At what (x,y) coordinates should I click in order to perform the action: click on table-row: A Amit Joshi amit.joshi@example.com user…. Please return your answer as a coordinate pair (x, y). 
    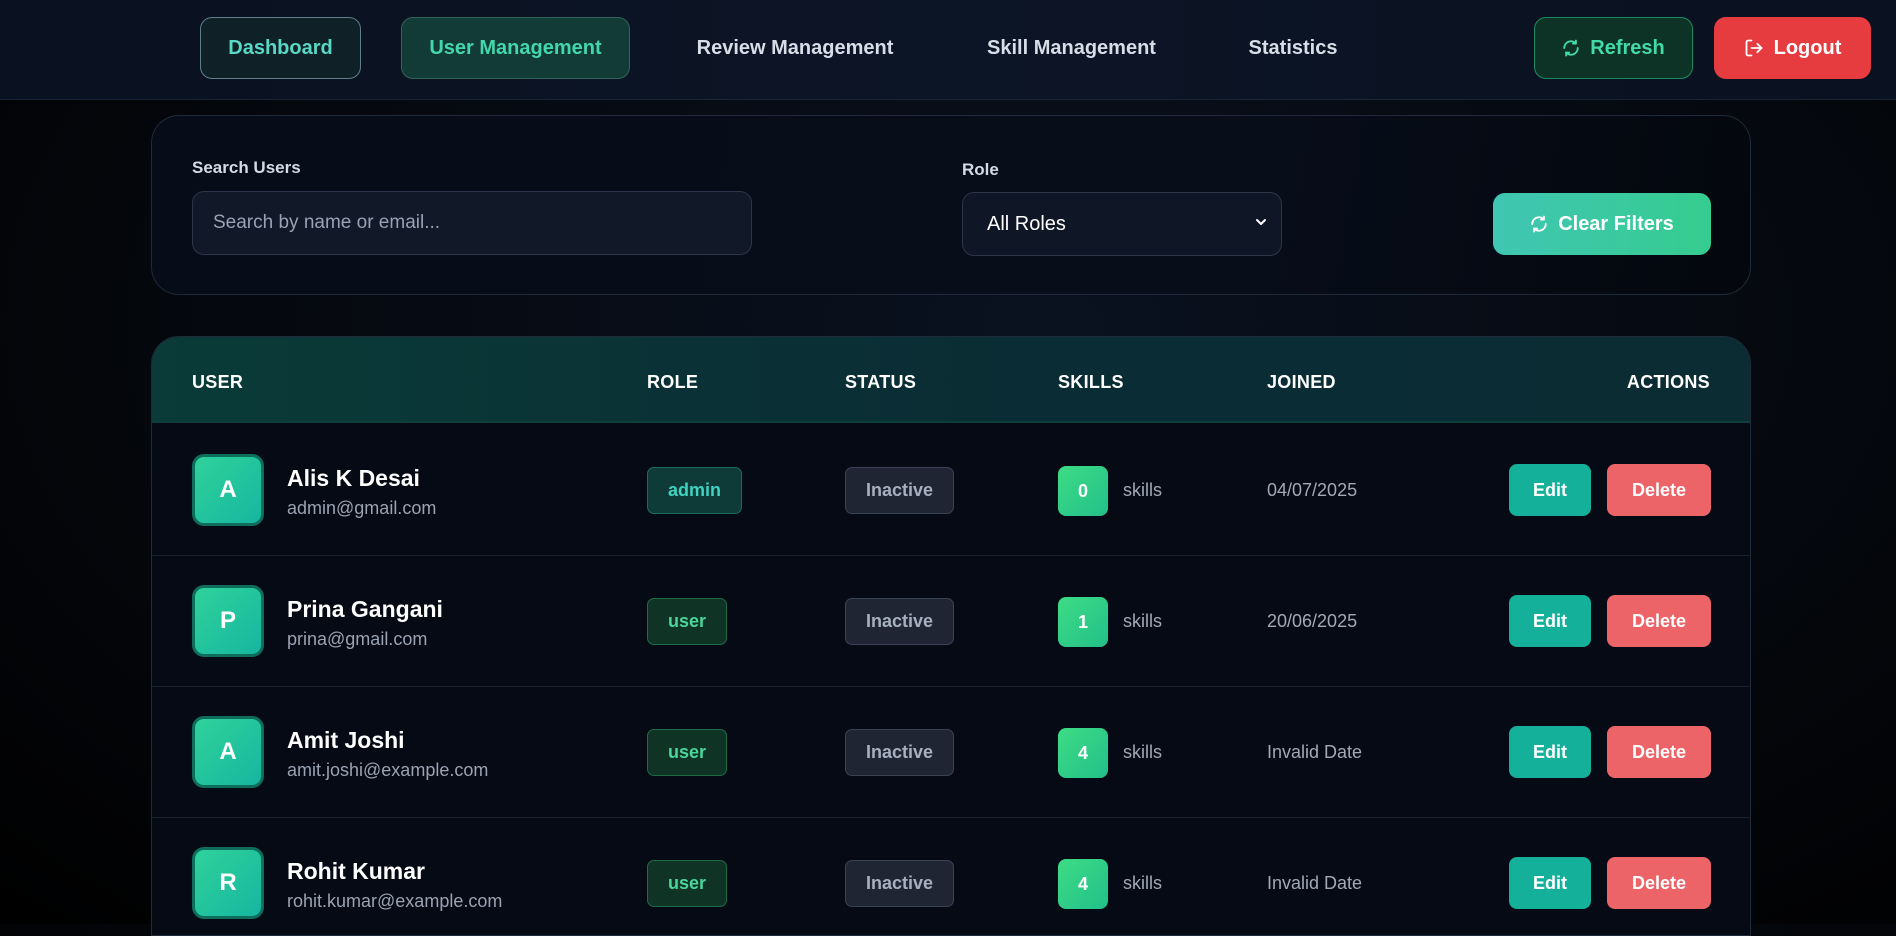
    Looking at the image, I should click on (951, 752).